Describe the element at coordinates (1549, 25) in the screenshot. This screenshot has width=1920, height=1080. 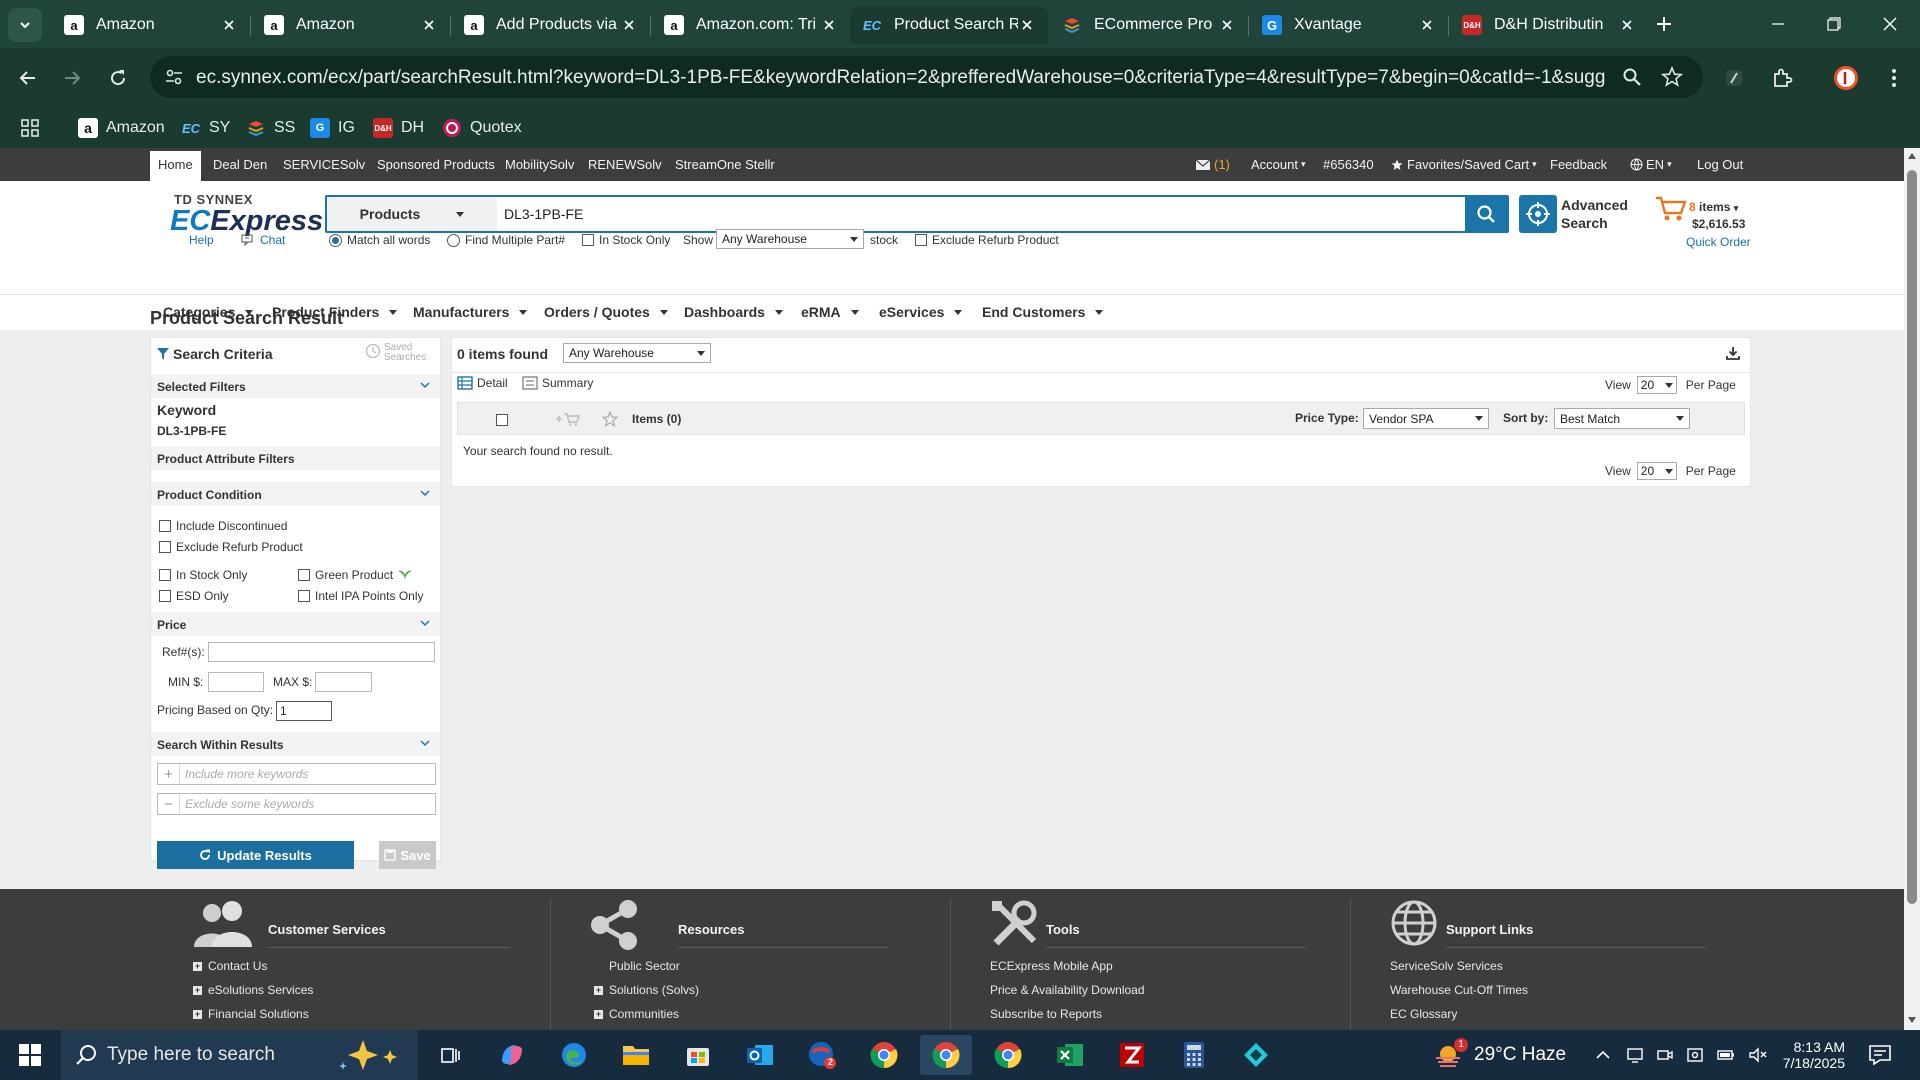
I see `browser-tab: D&H D&H Distributin` at that location.